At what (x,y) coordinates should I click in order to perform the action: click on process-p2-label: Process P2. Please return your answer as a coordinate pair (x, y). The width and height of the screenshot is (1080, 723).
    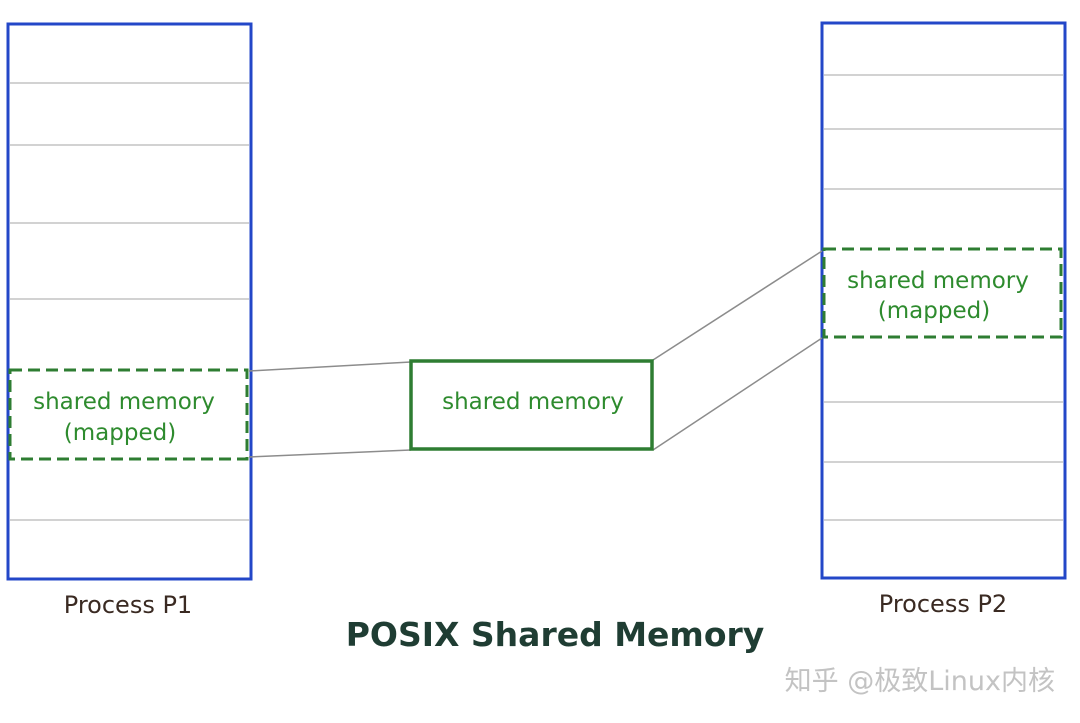
    Looking at the image, I should click on (943, 604).